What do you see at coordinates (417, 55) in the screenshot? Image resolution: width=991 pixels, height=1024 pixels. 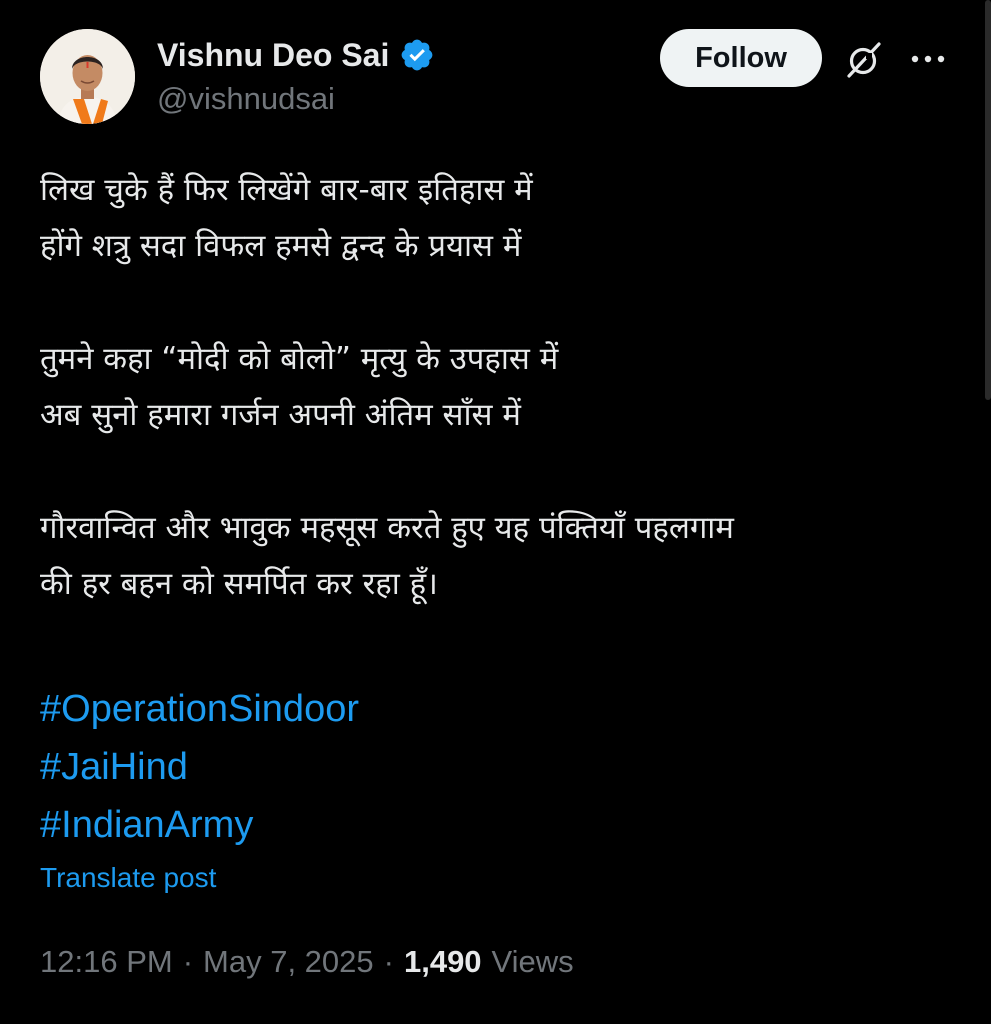 I see `verified-badge-icon` at bounding box center [417, 55].